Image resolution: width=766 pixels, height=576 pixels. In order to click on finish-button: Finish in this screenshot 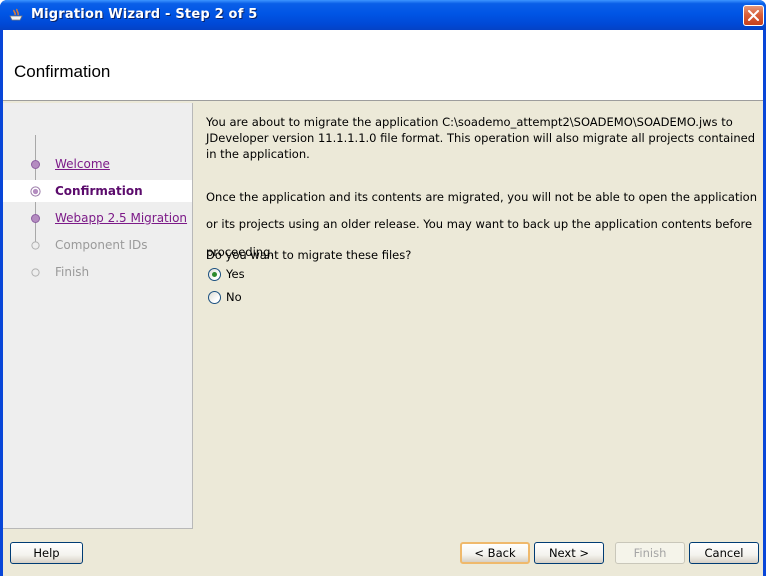, I will do `click(650, 553)`.